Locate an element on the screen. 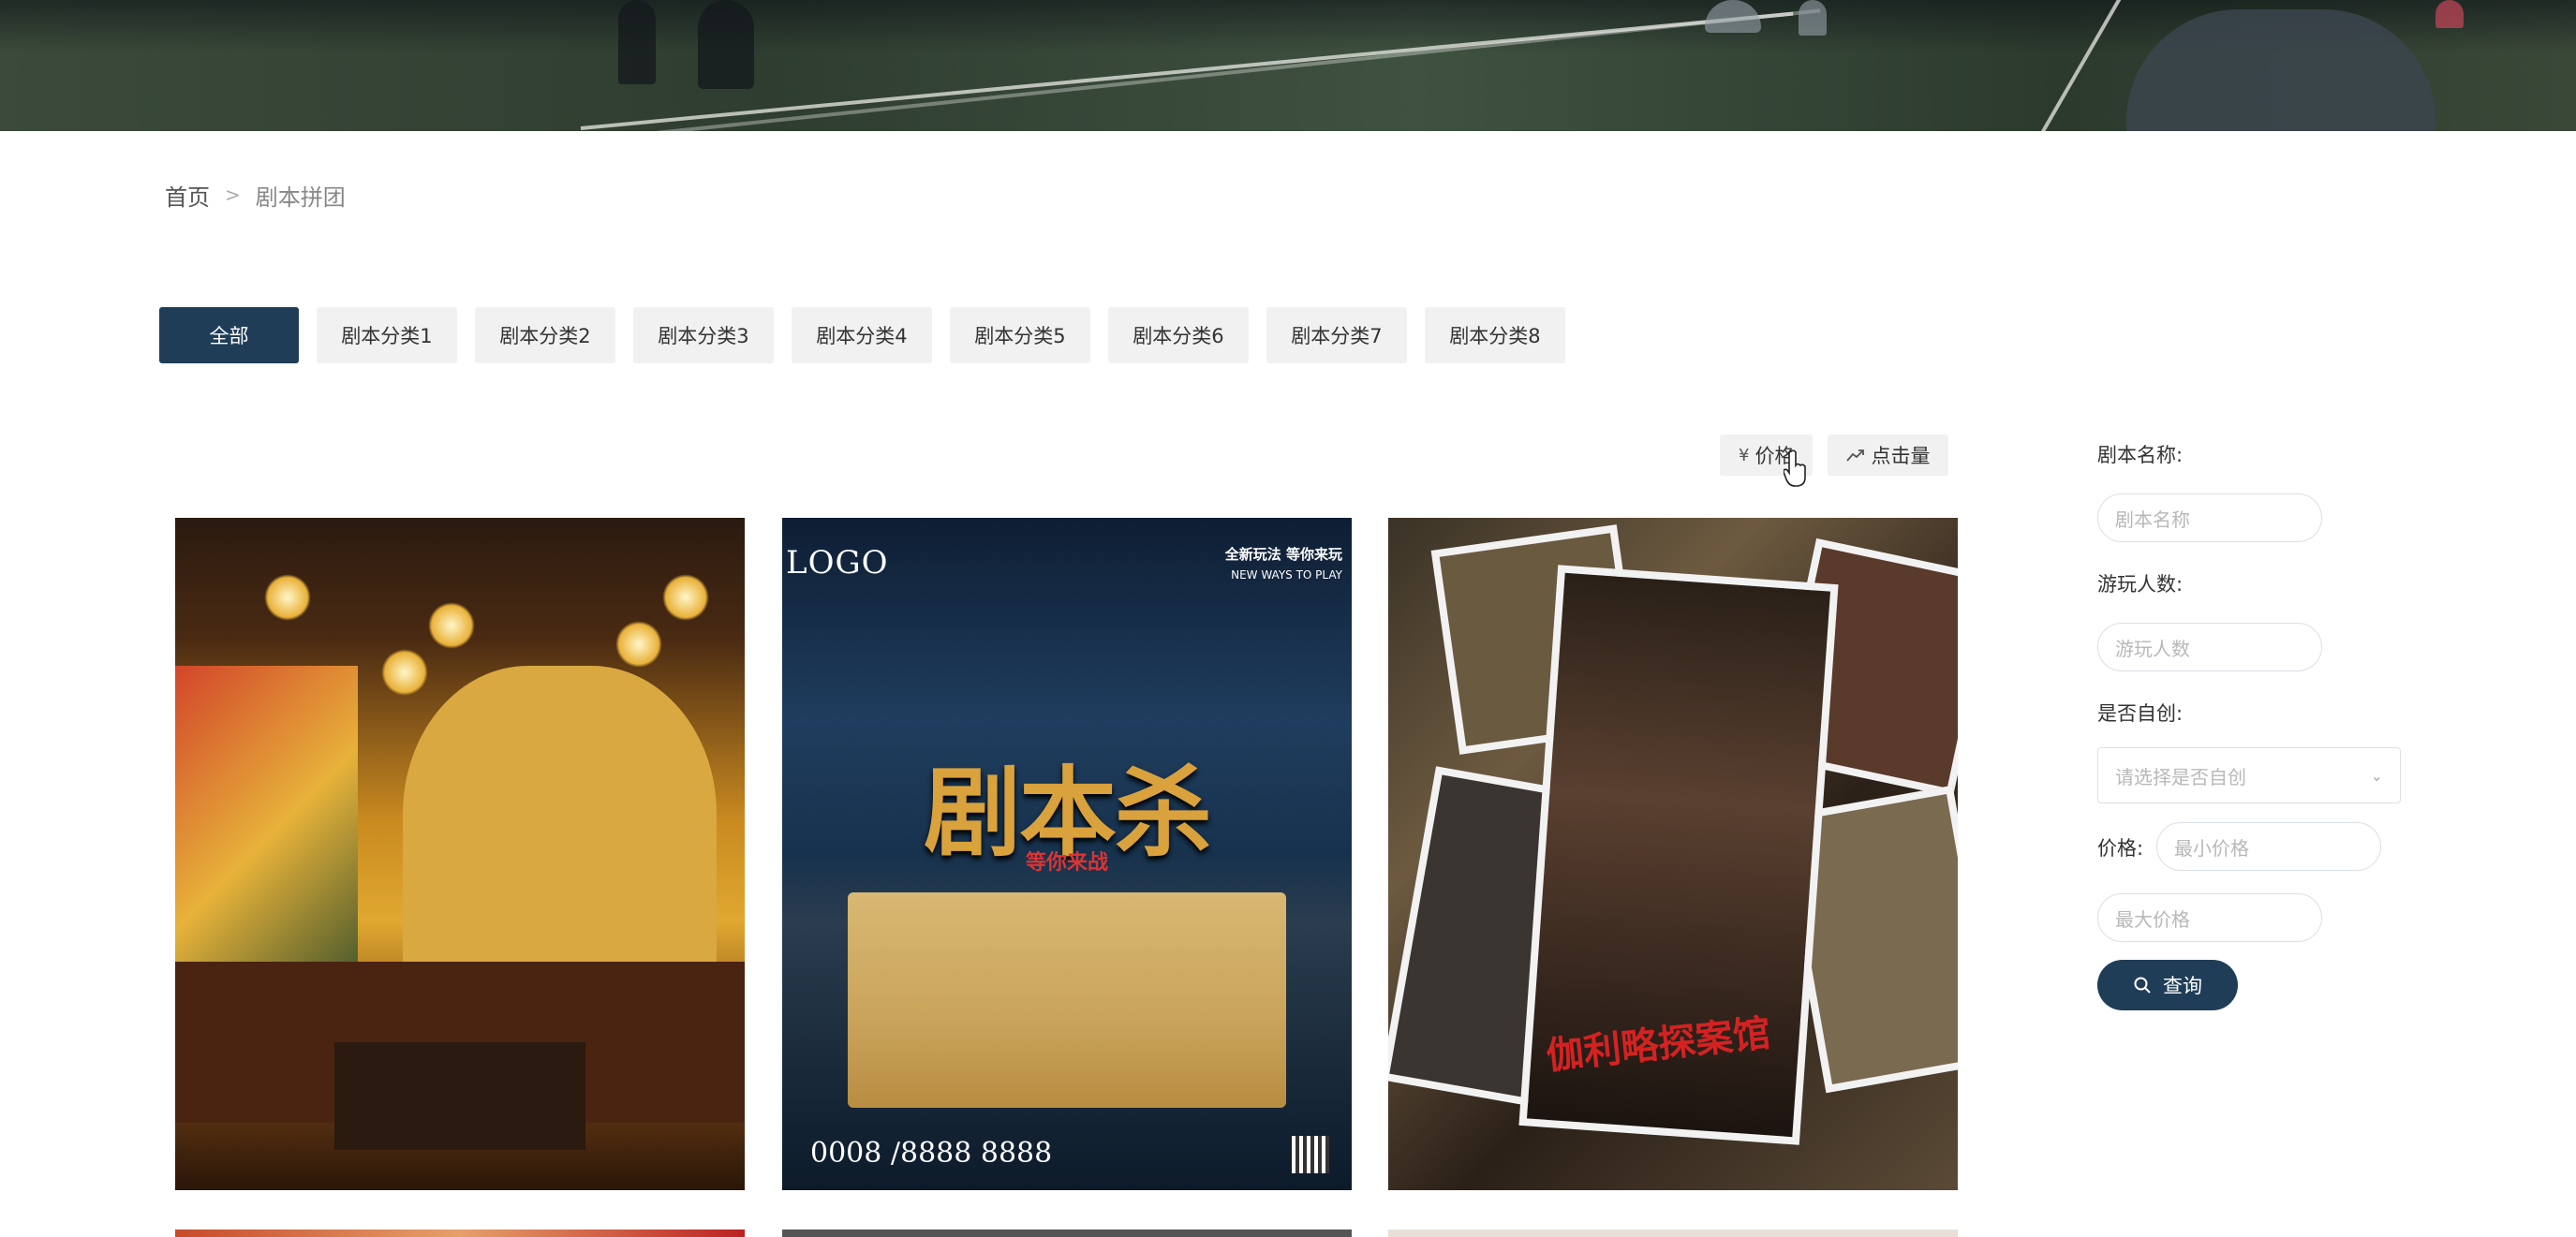  poster-subtitle: 等你来战 is located at coordinates (1066, 863).